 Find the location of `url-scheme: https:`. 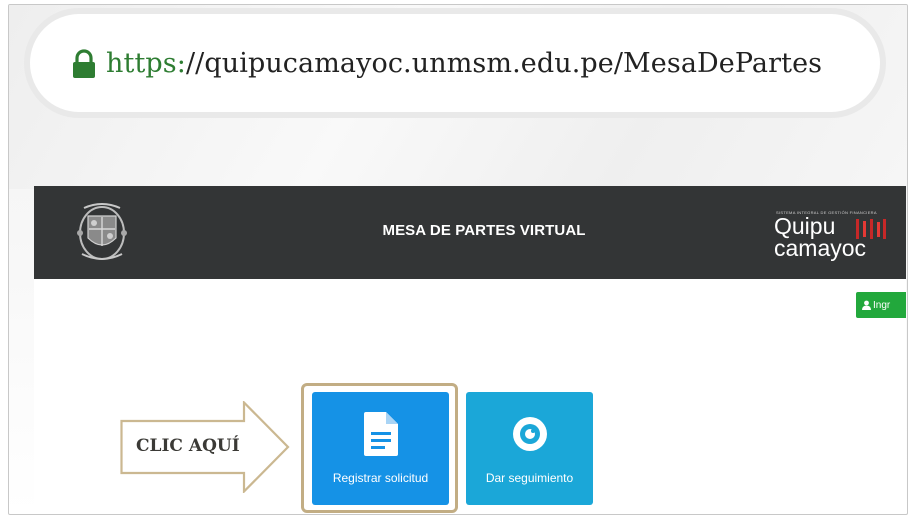

url-scheme: https: is located at coordinates (146, 63).